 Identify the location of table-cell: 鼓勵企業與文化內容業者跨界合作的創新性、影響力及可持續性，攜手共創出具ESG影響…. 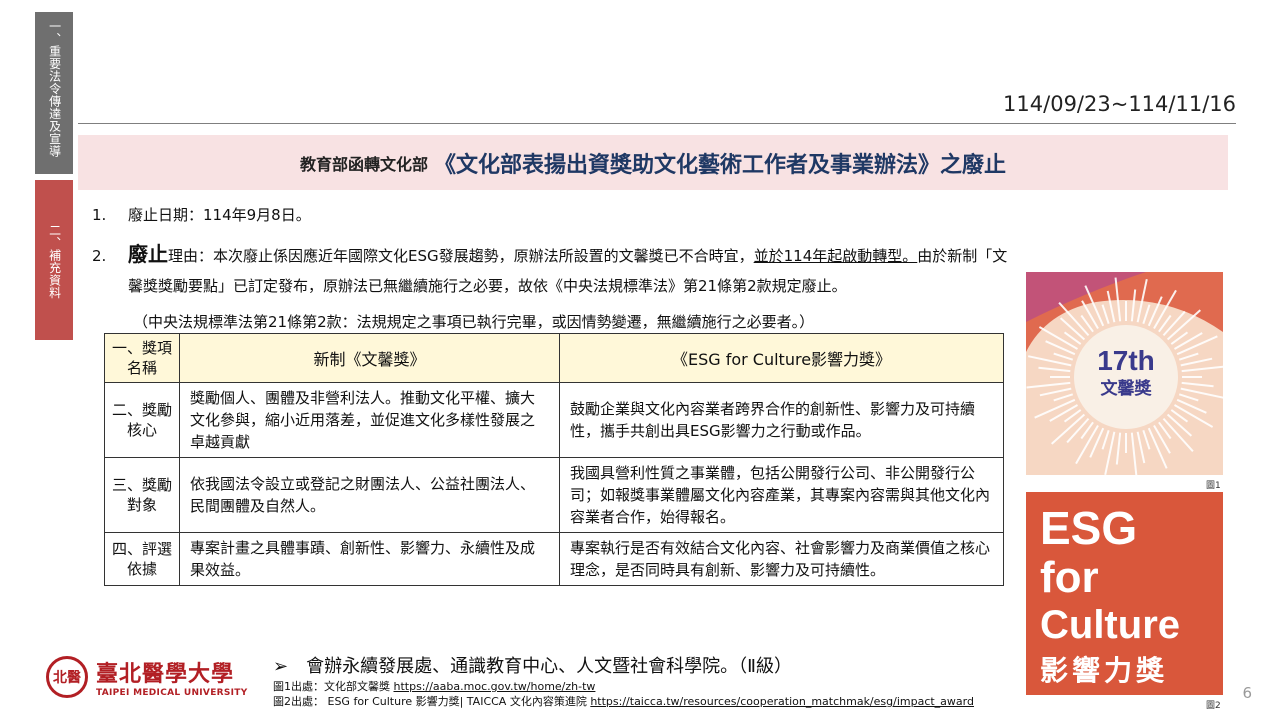
(781, 420).